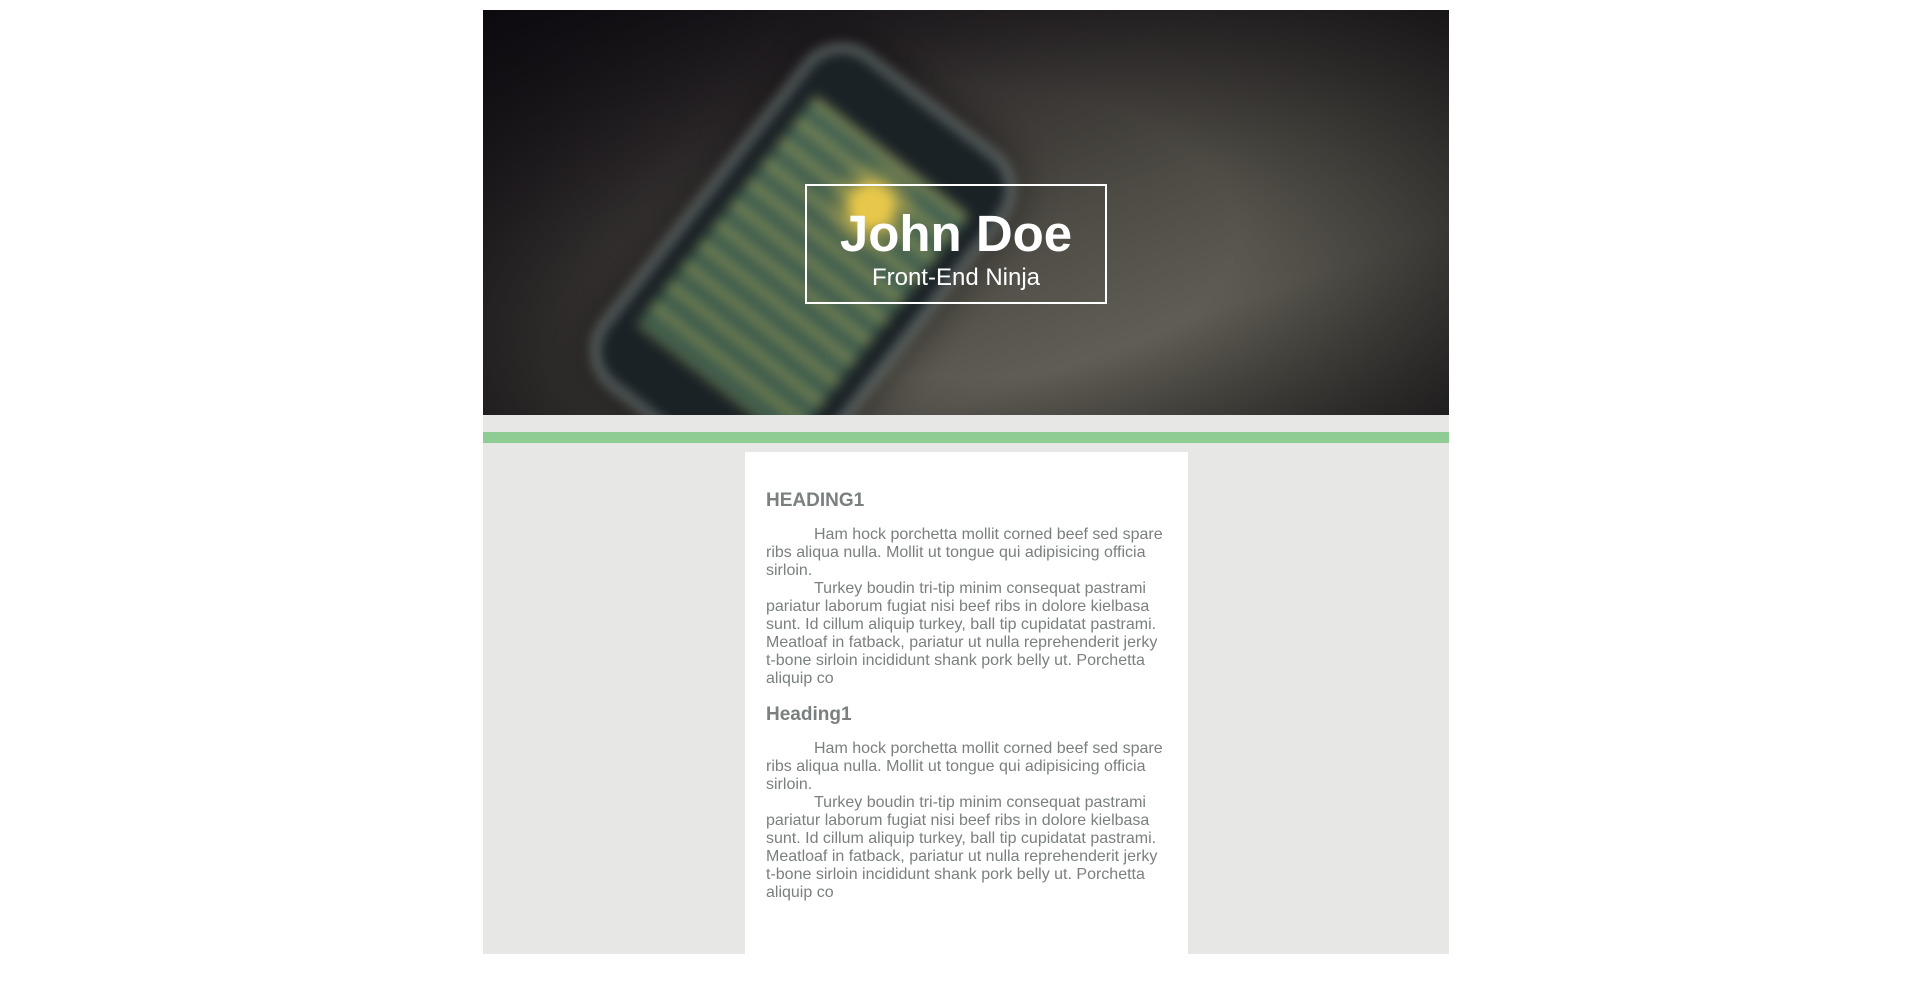  Describe the element at coordinates (966, 437) in the screenshot. I see `accent-divider` at that location.